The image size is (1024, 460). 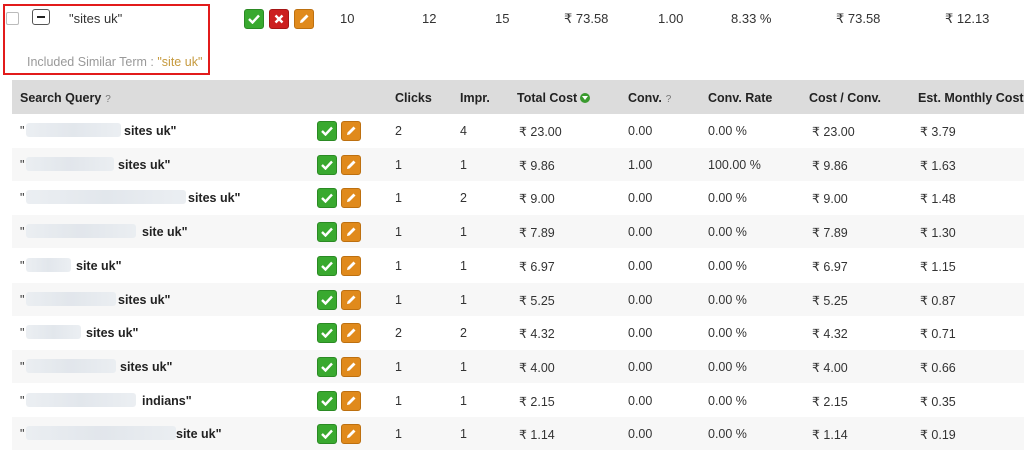 What do you see at coordinates (165, 232) in the screenshot?
I see `search-query-text: site uk"` at bounding box center [165, 232].